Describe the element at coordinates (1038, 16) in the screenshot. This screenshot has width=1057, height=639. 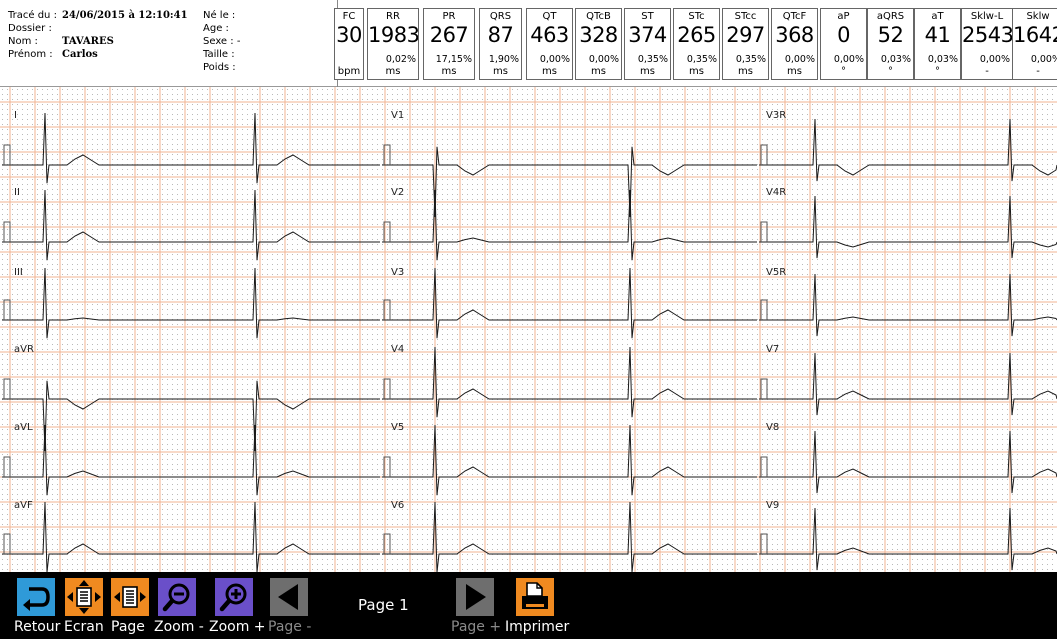
I see `measure-label: Sklw` at that location.